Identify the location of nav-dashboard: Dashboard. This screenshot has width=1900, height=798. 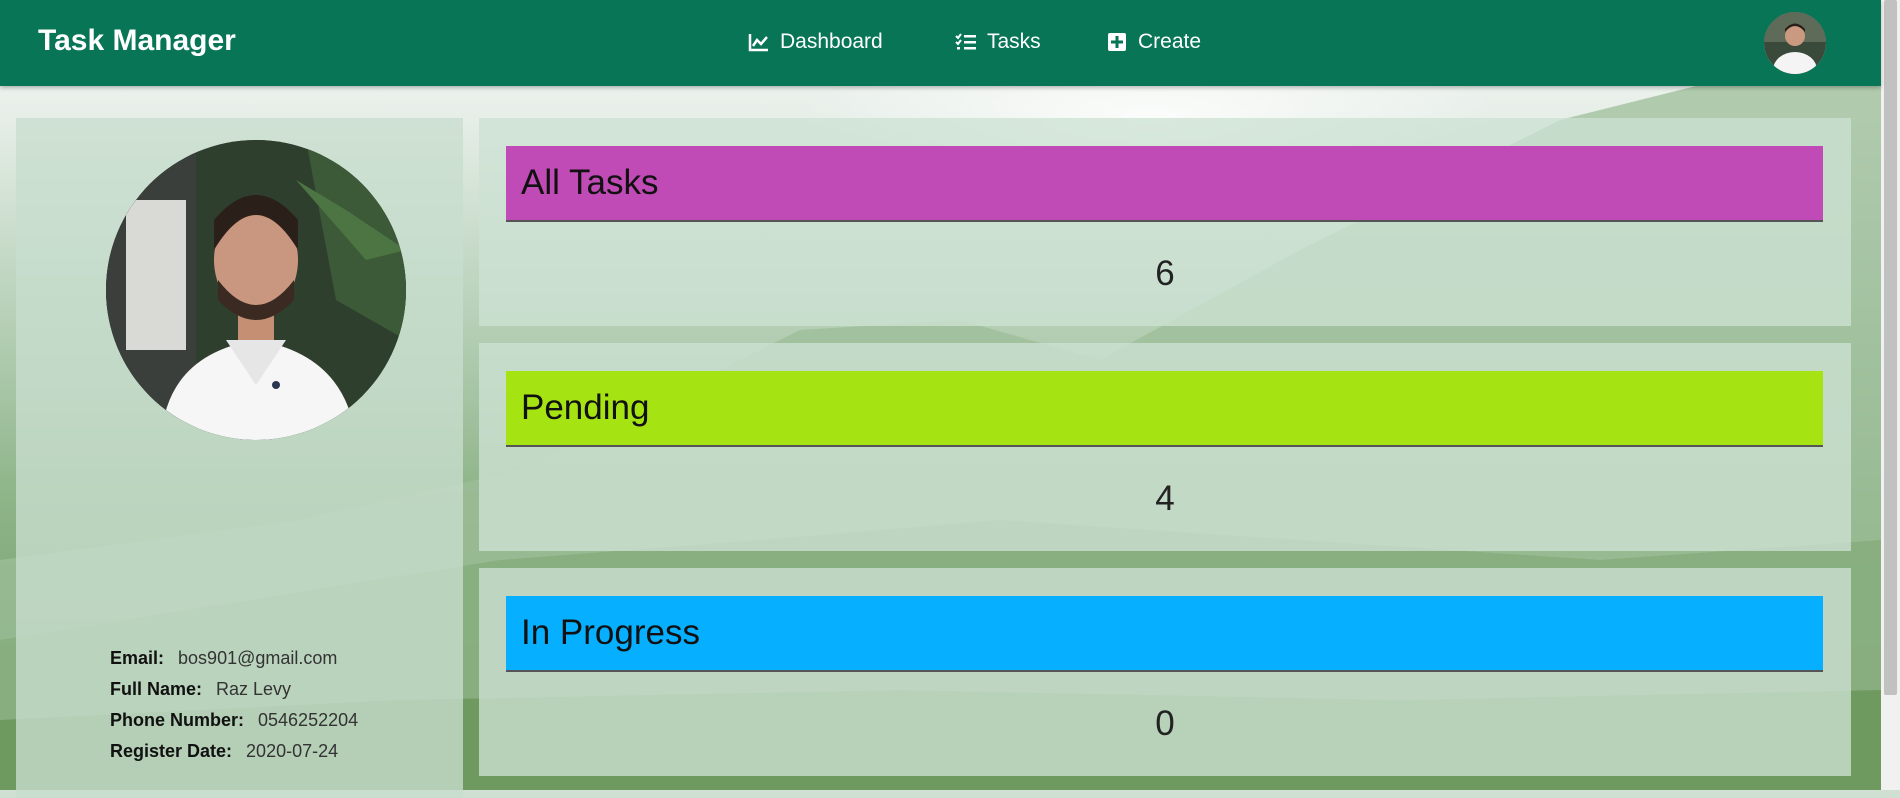
(815, 42).